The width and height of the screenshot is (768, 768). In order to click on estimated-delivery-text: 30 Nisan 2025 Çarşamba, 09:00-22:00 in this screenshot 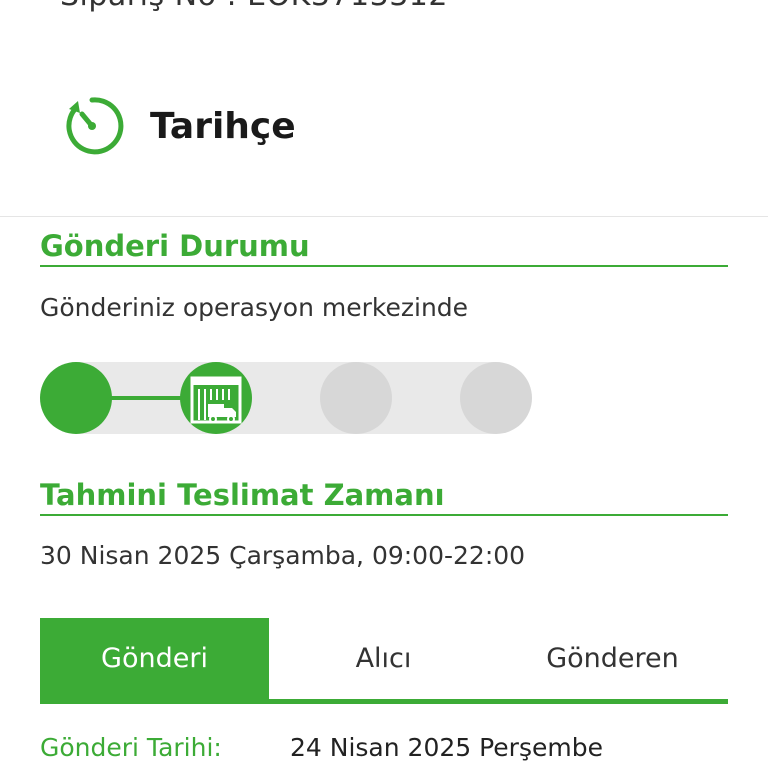, I will do `click(283, 555)`.